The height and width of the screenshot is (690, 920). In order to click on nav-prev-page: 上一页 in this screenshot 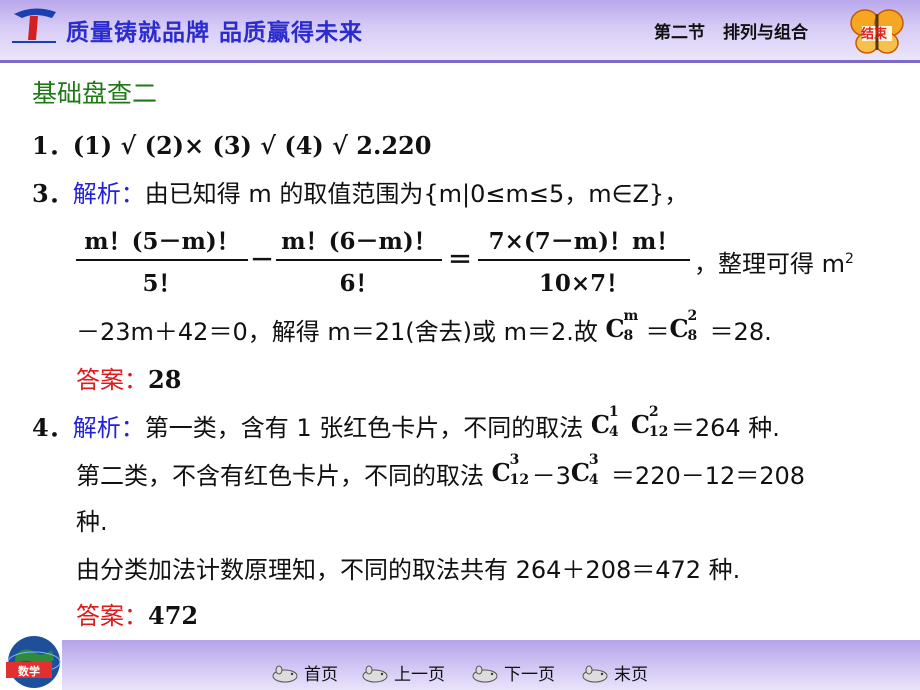, I will do `click(402, 672)`.